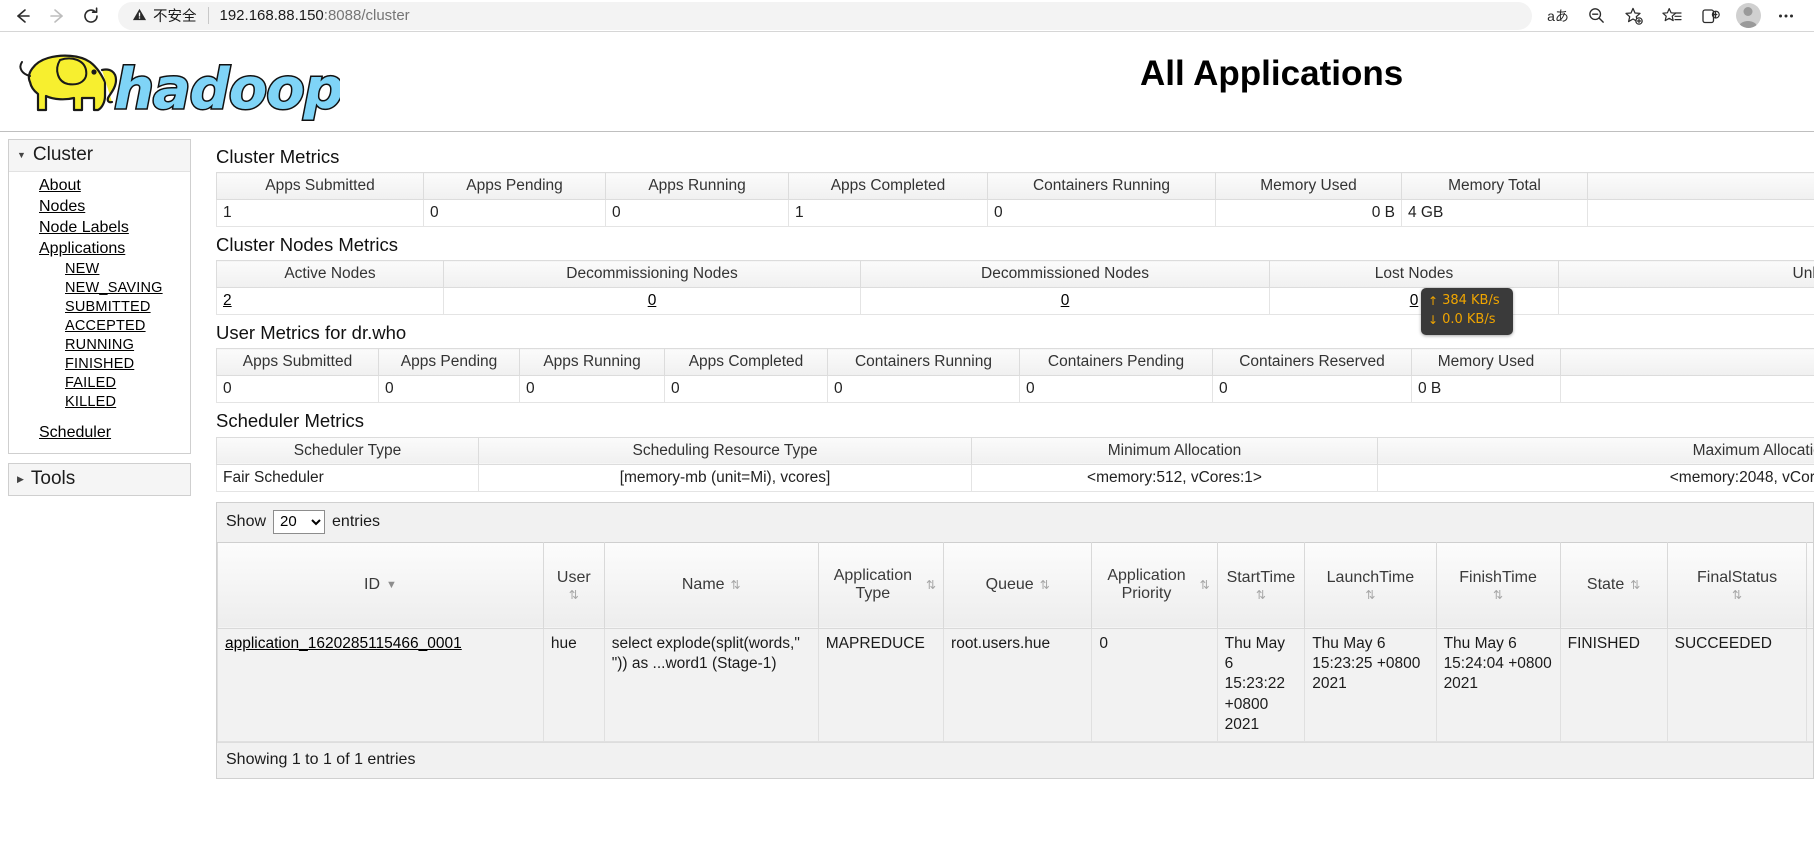  What do you see at coordinates (1595, 450) in the screenshot?
I see `col-maximum-allocation: Maximum Allocation` at bounding box center [1595, 450].